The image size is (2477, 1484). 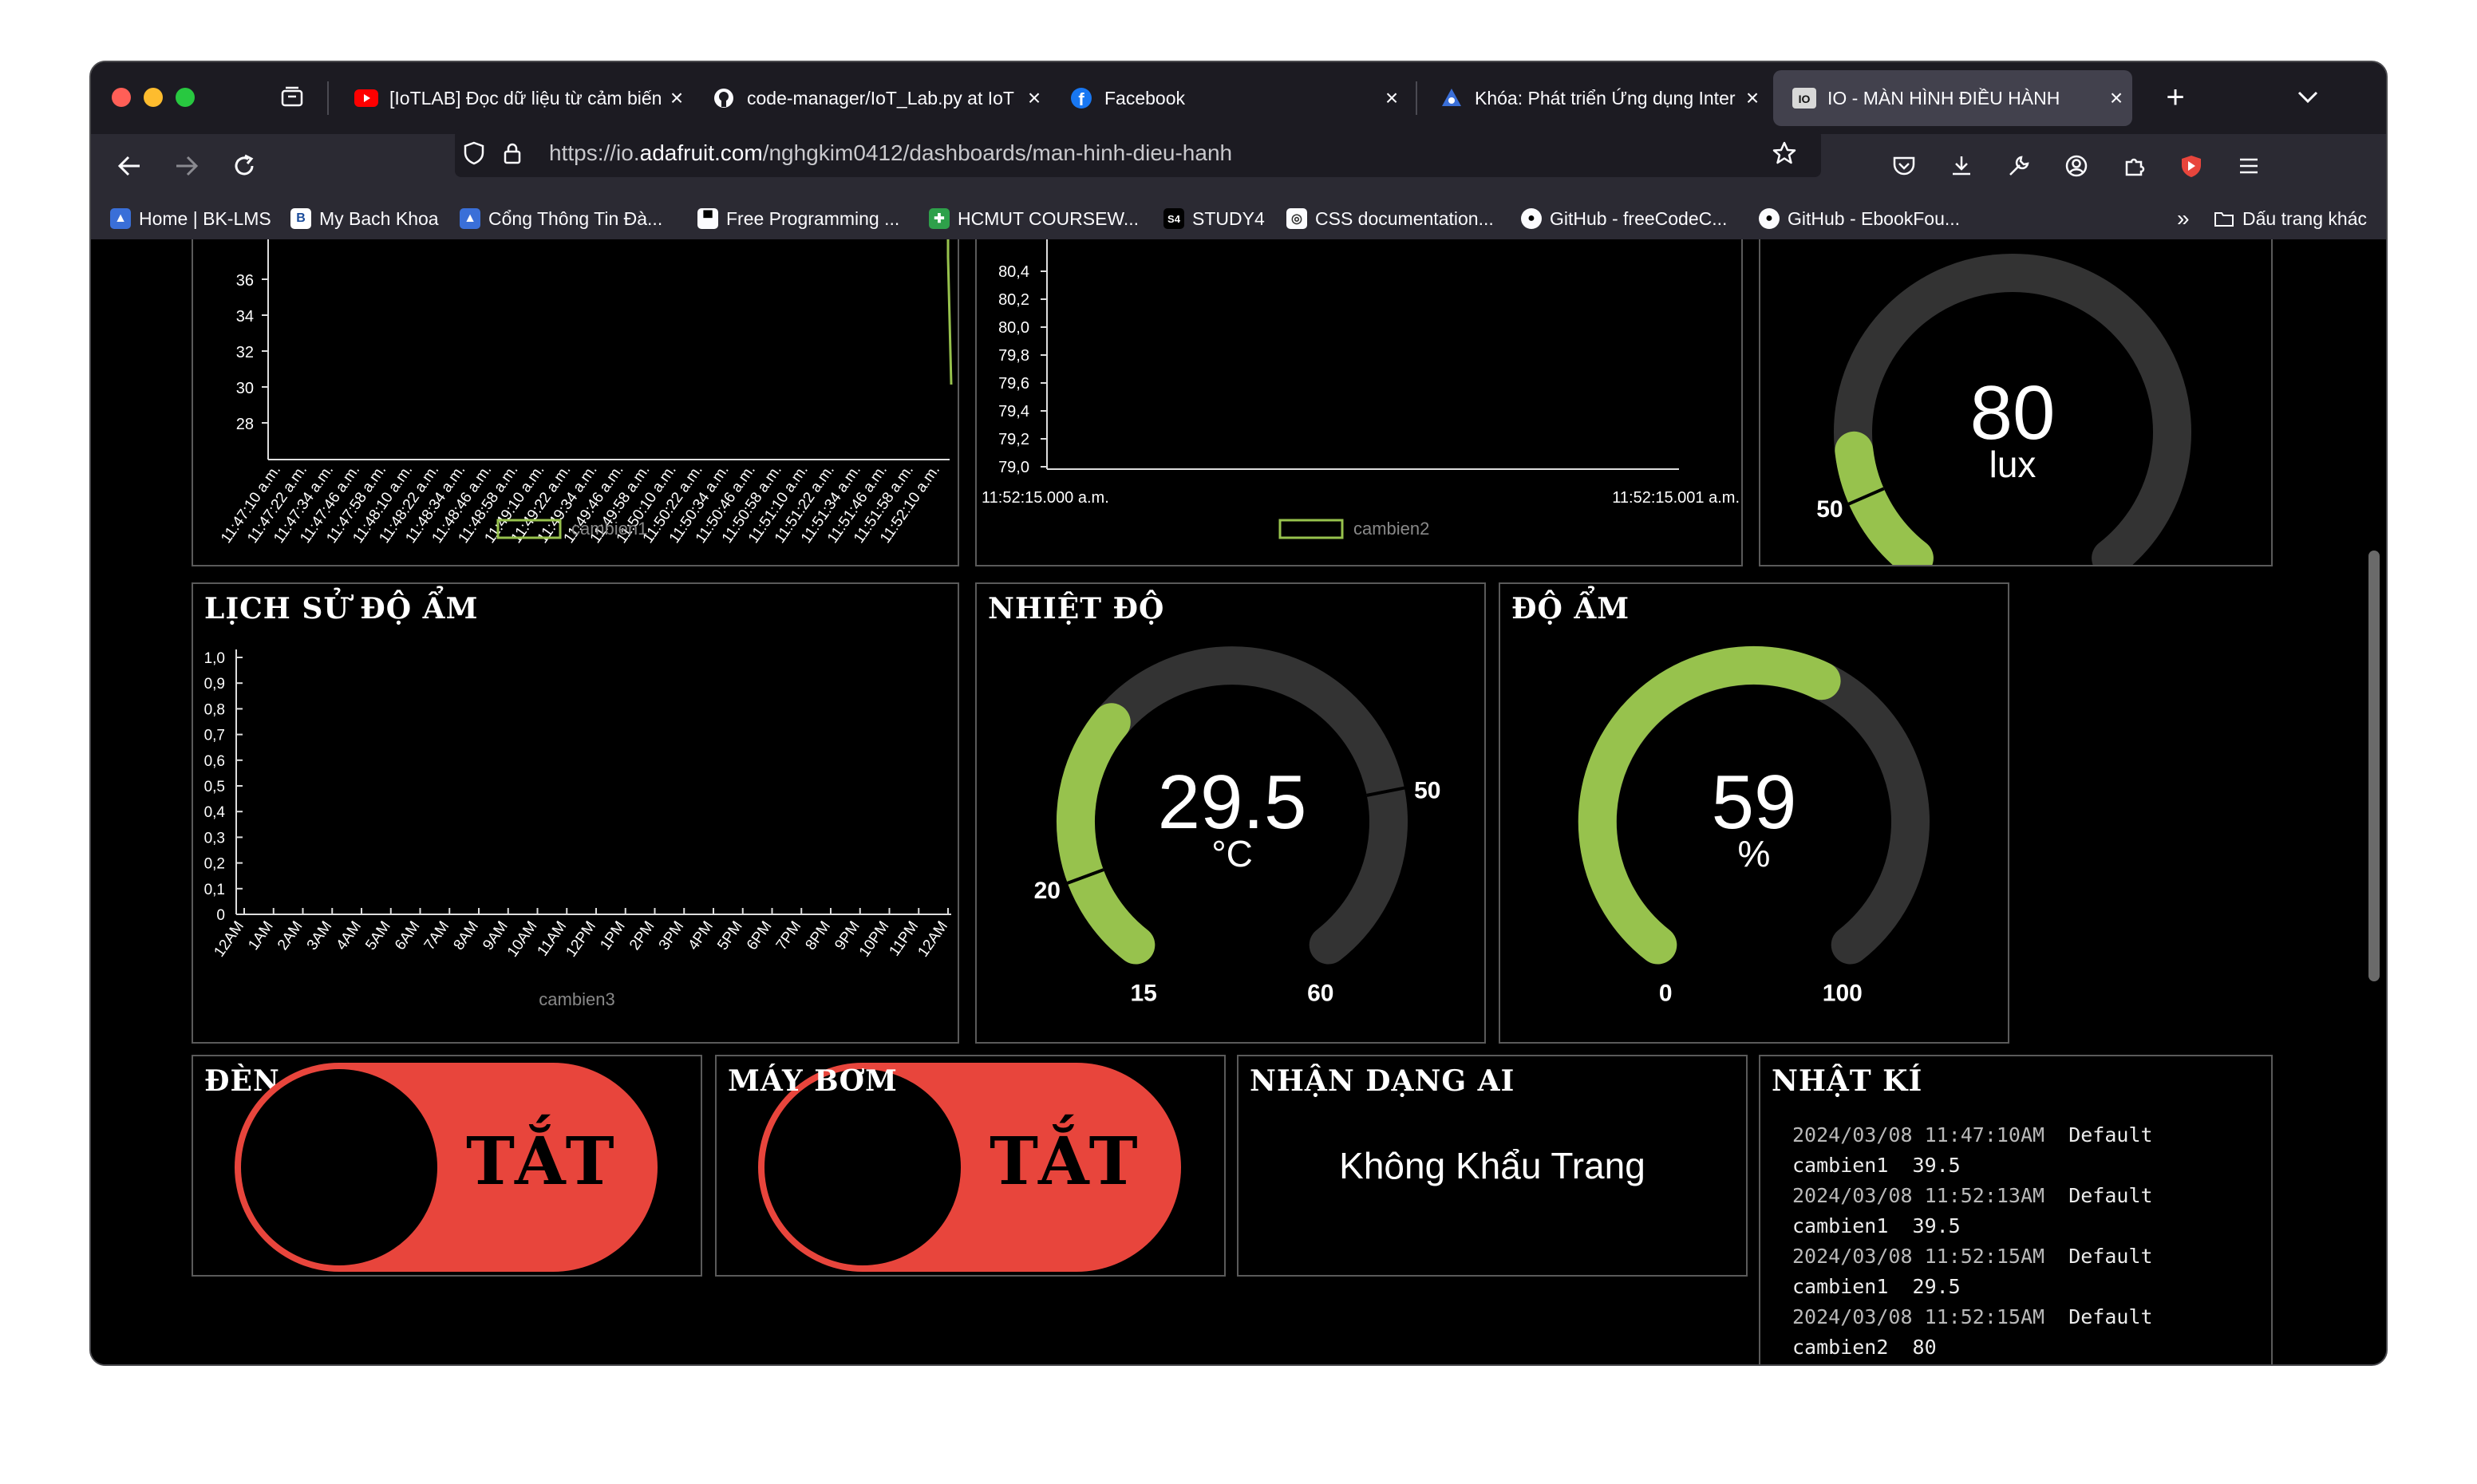 I want to click on log-entry: 2024/03/08 11:47:10AM Default, so click(x=1972, y=1135).